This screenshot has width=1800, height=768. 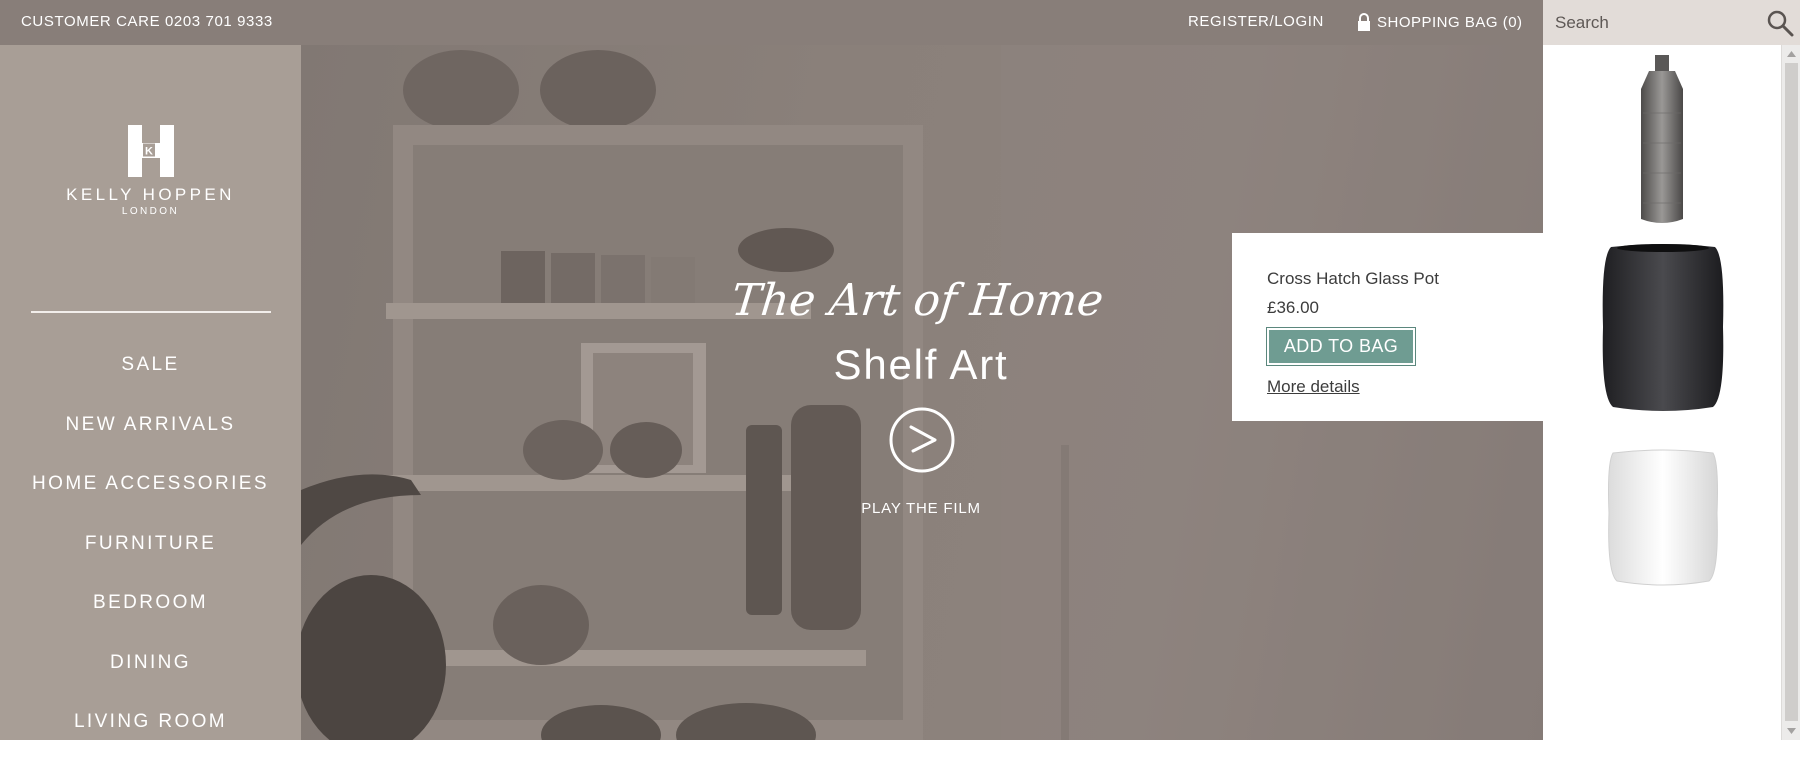 I want to click on kelly-hoppen-monogram-icon: K, so click(x=150, y=151).